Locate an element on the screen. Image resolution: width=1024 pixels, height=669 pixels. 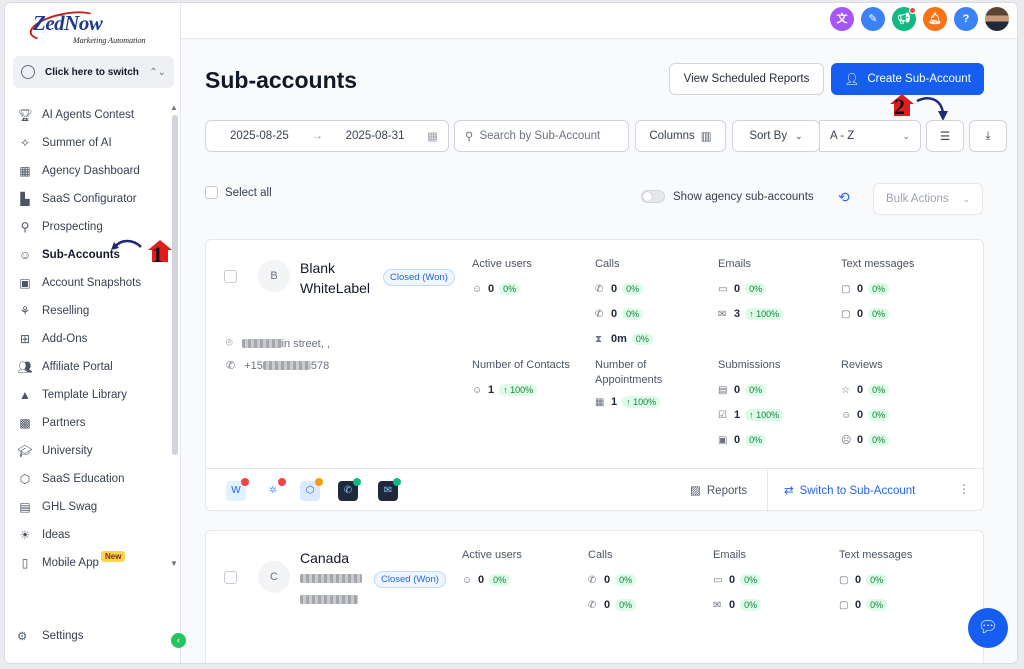
integration-icon: ✲ is located at coordinates (274, 489).